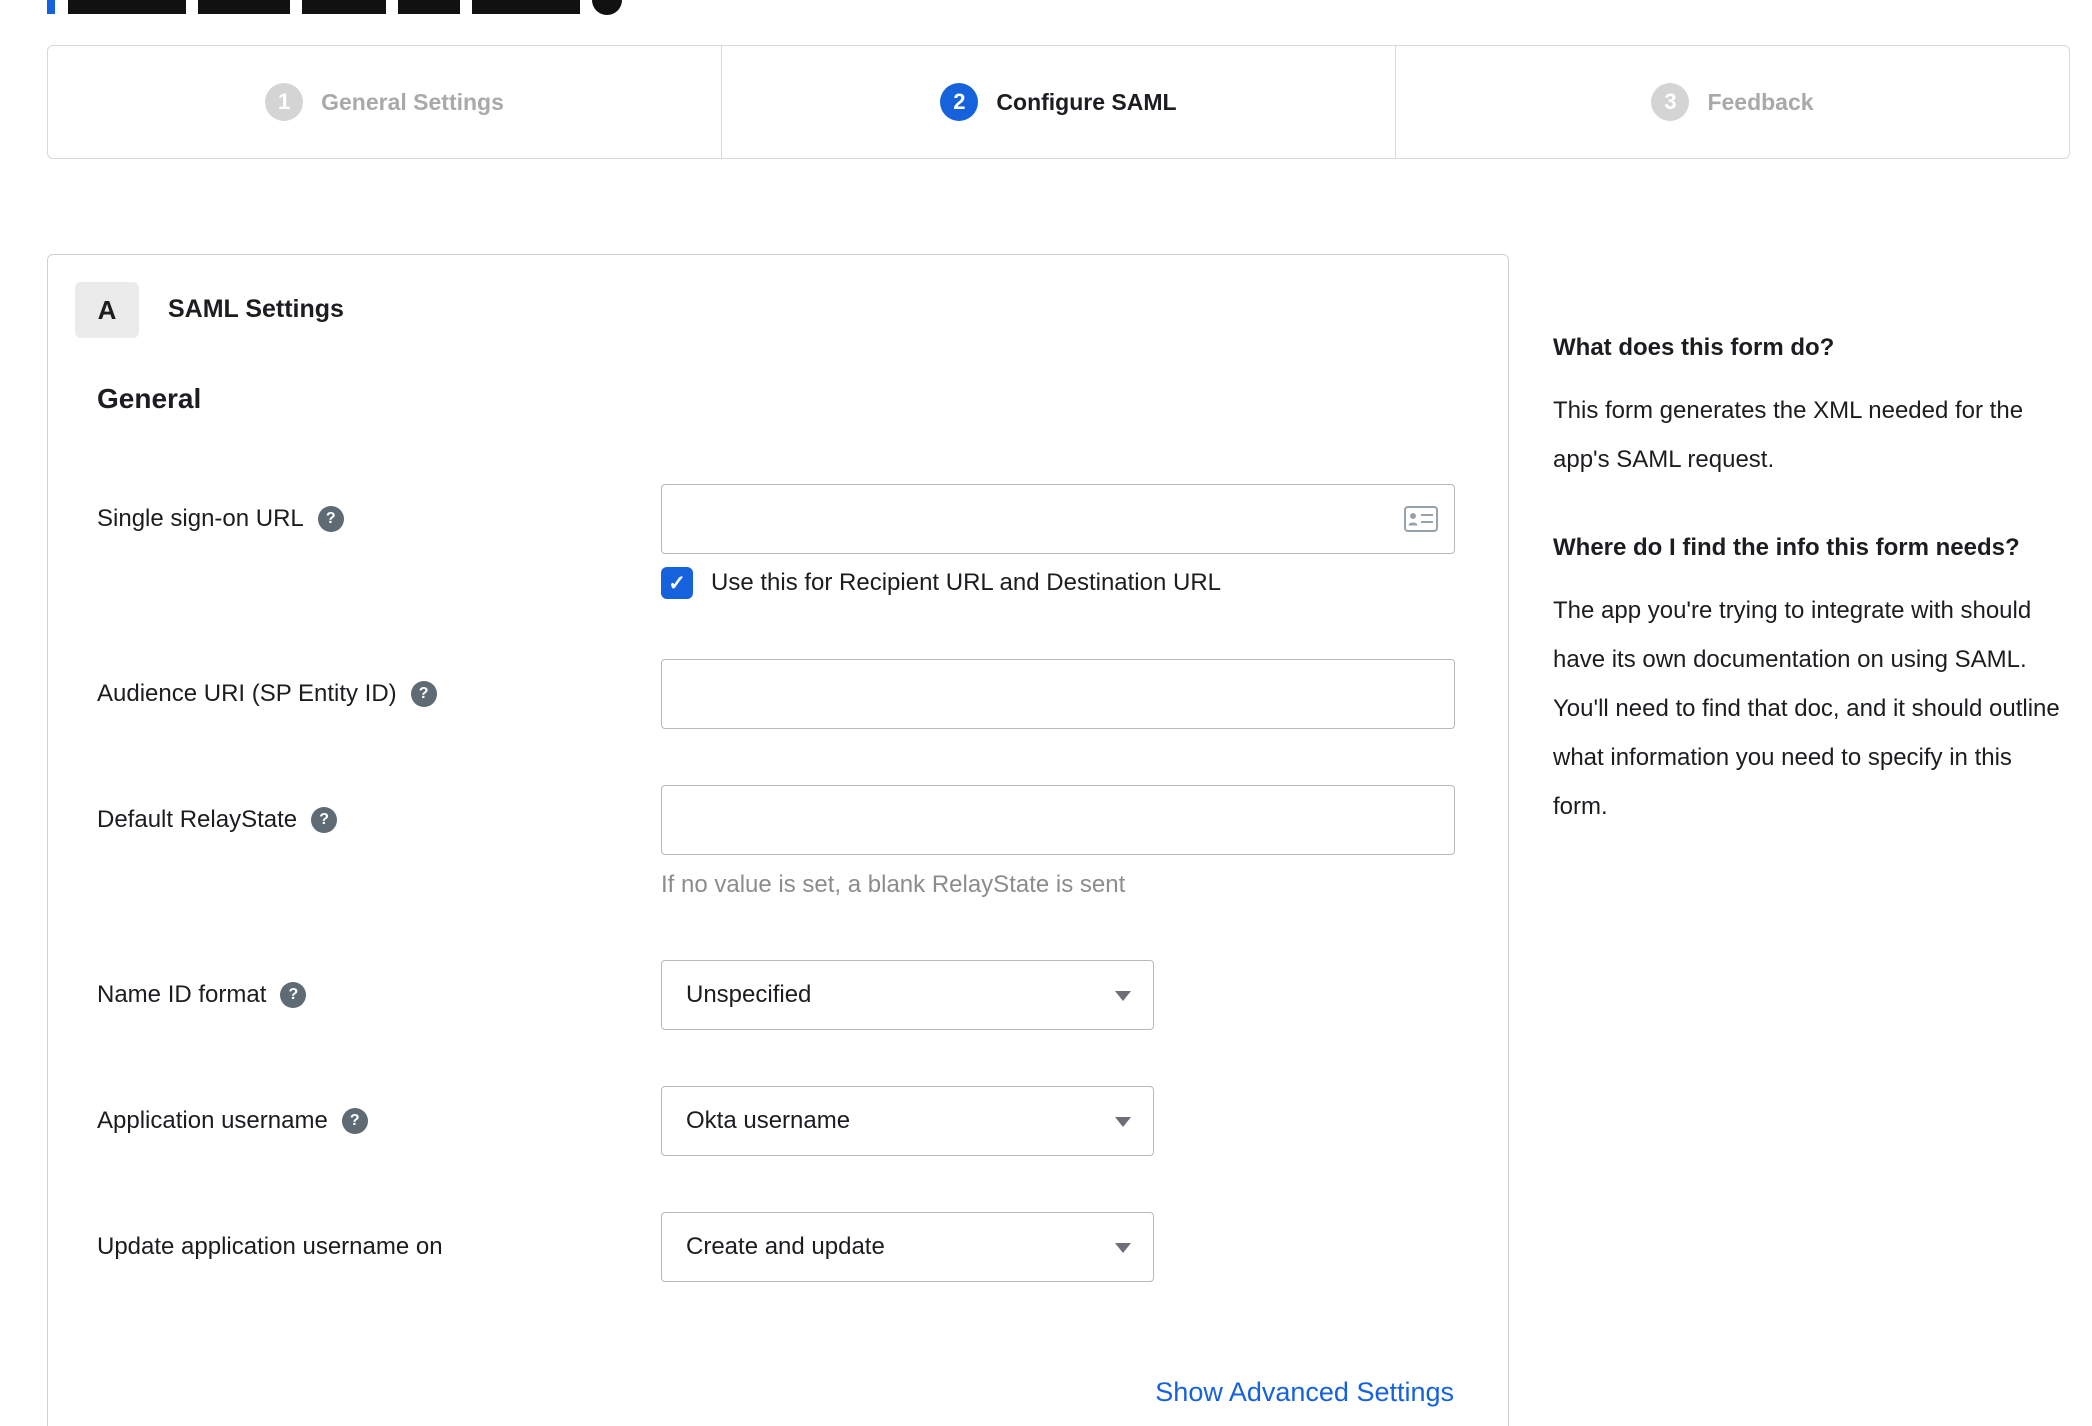 Image resolution: width=2092 pixels, height=1426 pixels. What do you see at coordinates (1421, 519) in the screenshot?
I see `contact-card-icon` at bounding box center [1421, 519].